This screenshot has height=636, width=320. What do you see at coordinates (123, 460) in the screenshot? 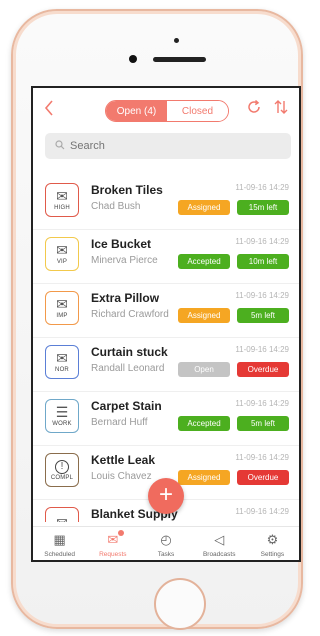
I see `request-title: Kettle Leak` at bounding box center [123, 460].